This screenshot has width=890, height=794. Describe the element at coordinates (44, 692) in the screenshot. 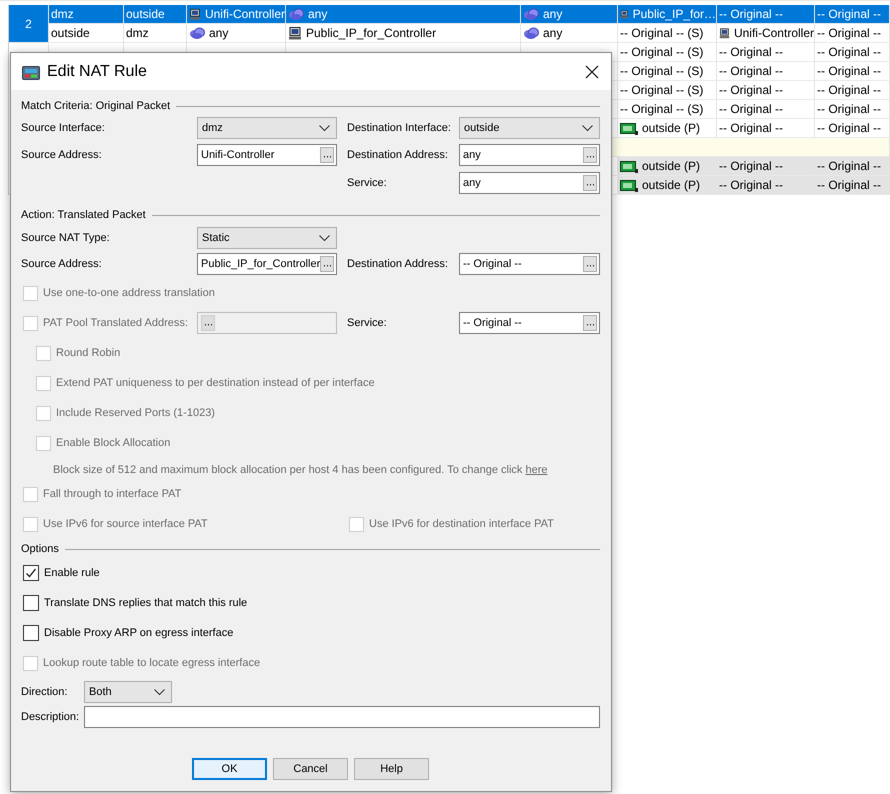

I see `field-label: Direction:` at that location.